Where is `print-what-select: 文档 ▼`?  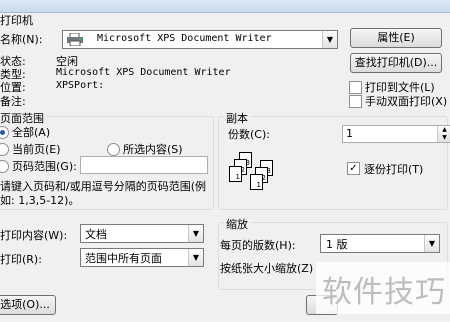
print-what-select: 文档 ▼ is located at coordinates (142, 233).